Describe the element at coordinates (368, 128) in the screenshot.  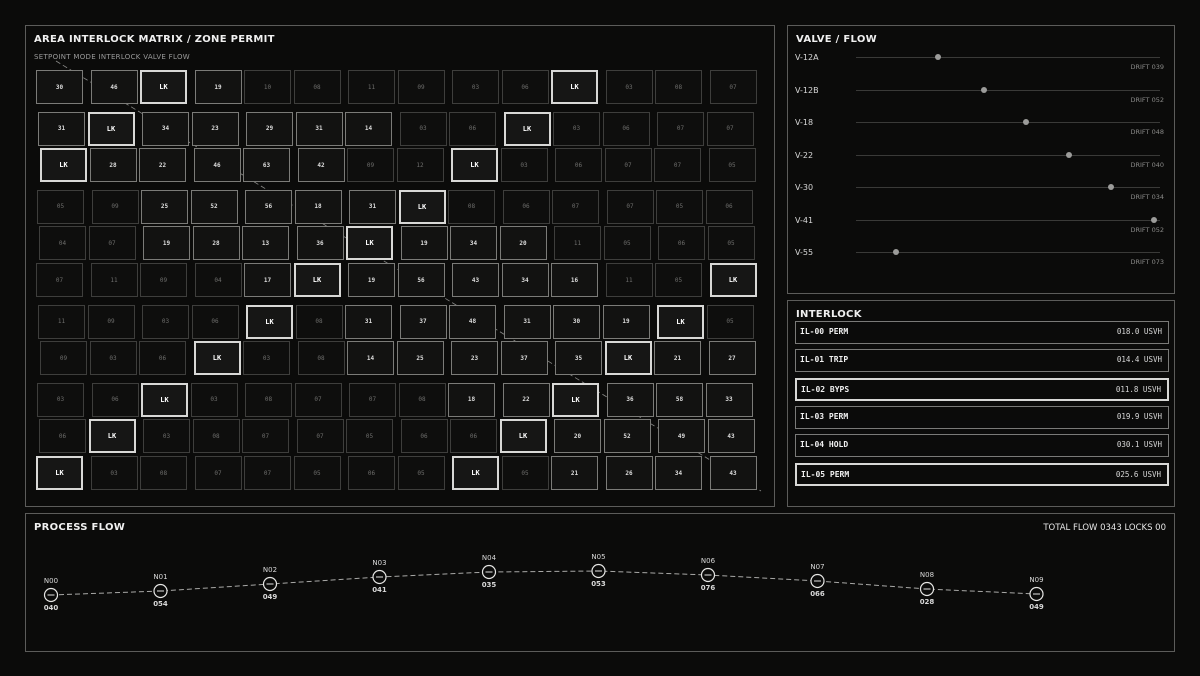
I see `matrix-cell: 14` at that location.